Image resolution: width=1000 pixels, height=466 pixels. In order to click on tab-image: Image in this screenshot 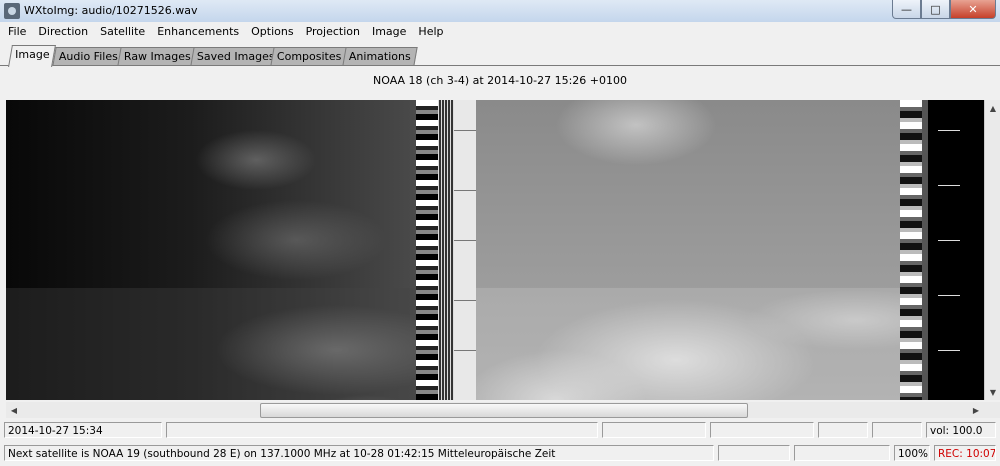, I will do `click(32, 56)`.